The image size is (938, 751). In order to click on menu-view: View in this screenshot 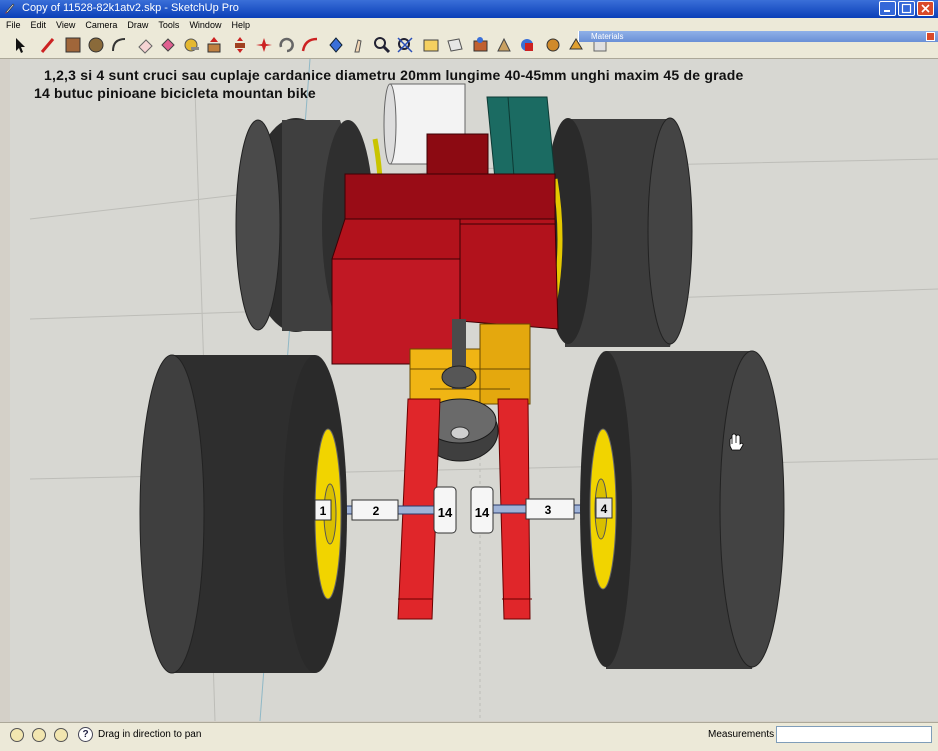, I will do `click(64, 25)`.